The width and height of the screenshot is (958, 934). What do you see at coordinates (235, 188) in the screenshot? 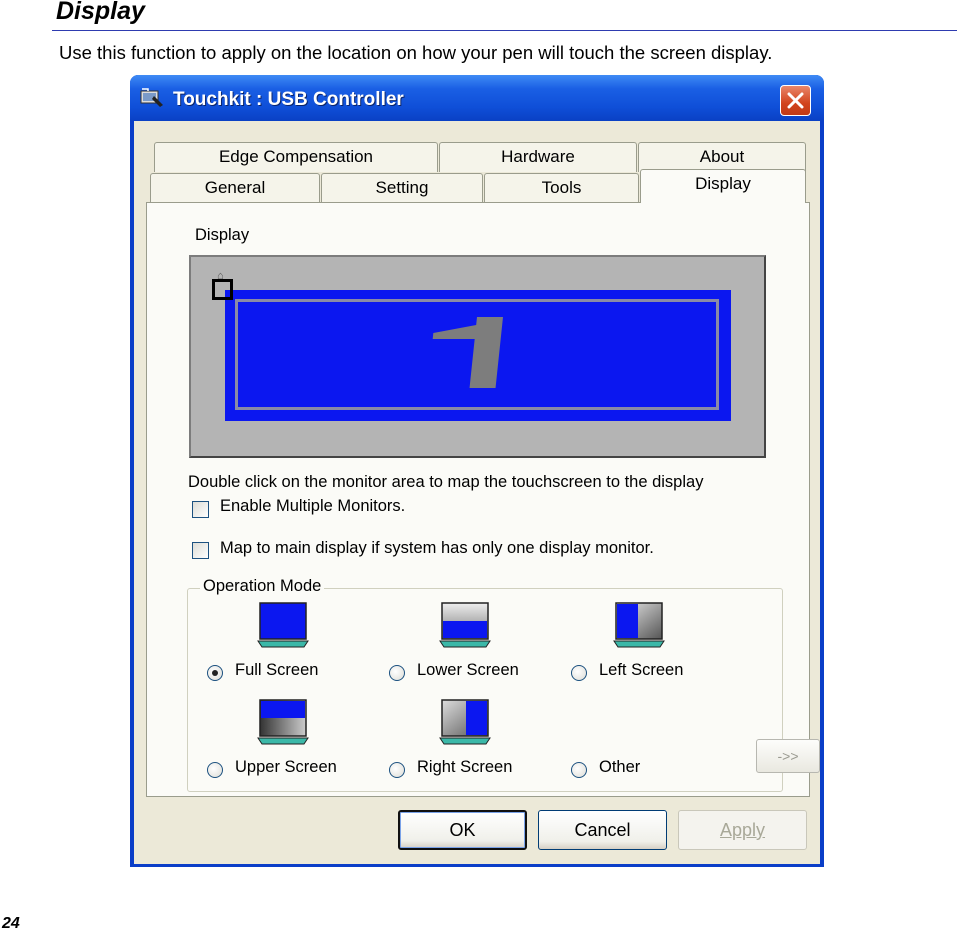
I see `tab-general: General` at bounding box center [235, 188].